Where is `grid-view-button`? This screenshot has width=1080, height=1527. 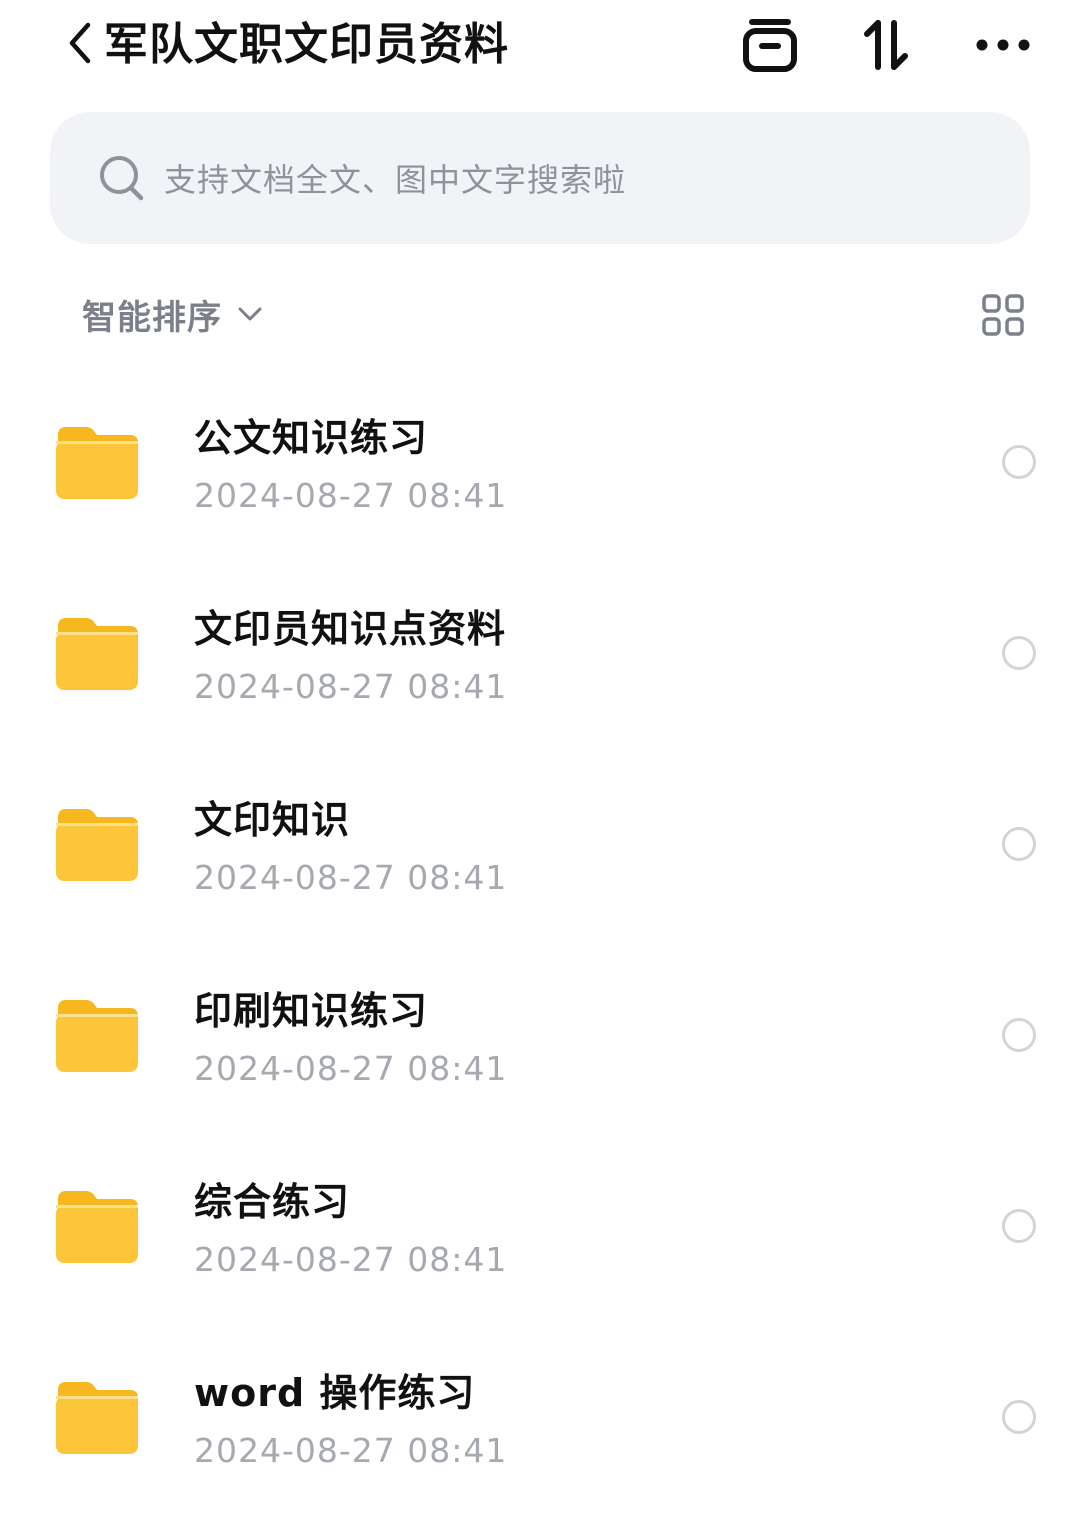 grid-view-button is located at coordinates (1003, 315).